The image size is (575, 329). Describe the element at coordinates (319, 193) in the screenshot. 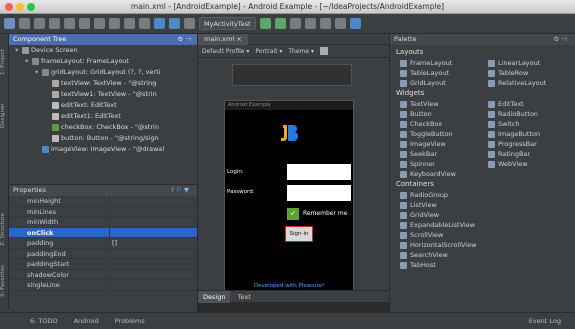

I see `password-field` at that location.